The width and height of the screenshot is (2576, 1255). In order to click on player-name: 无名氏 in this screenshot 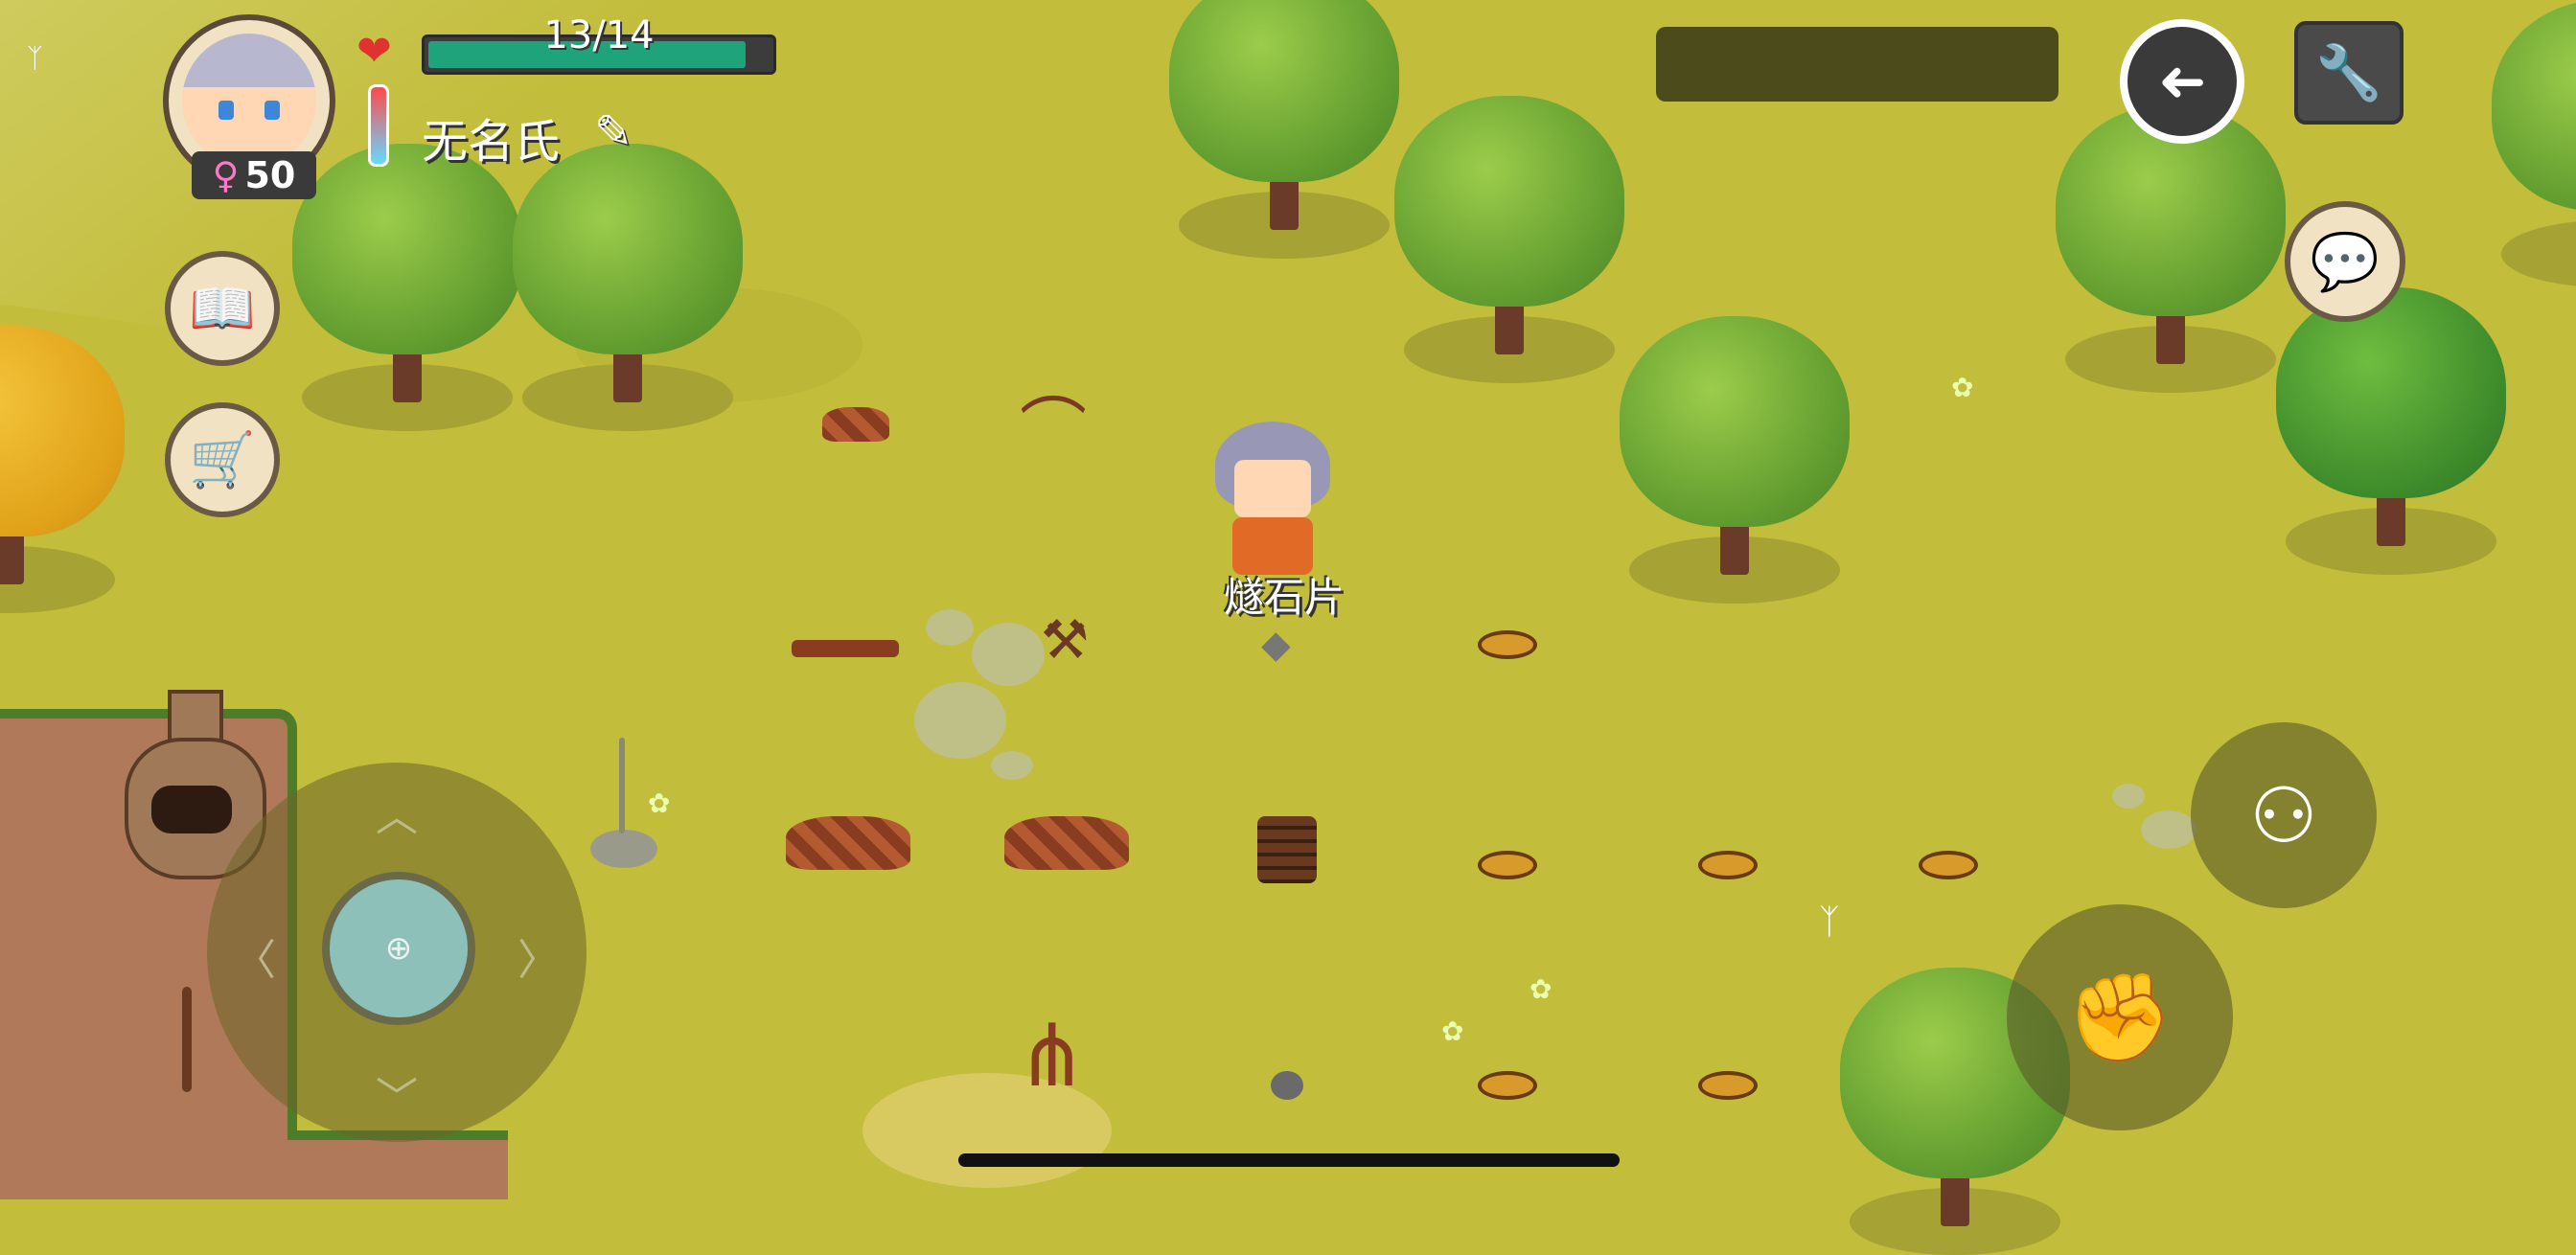, I will do `click(491, 137)`.